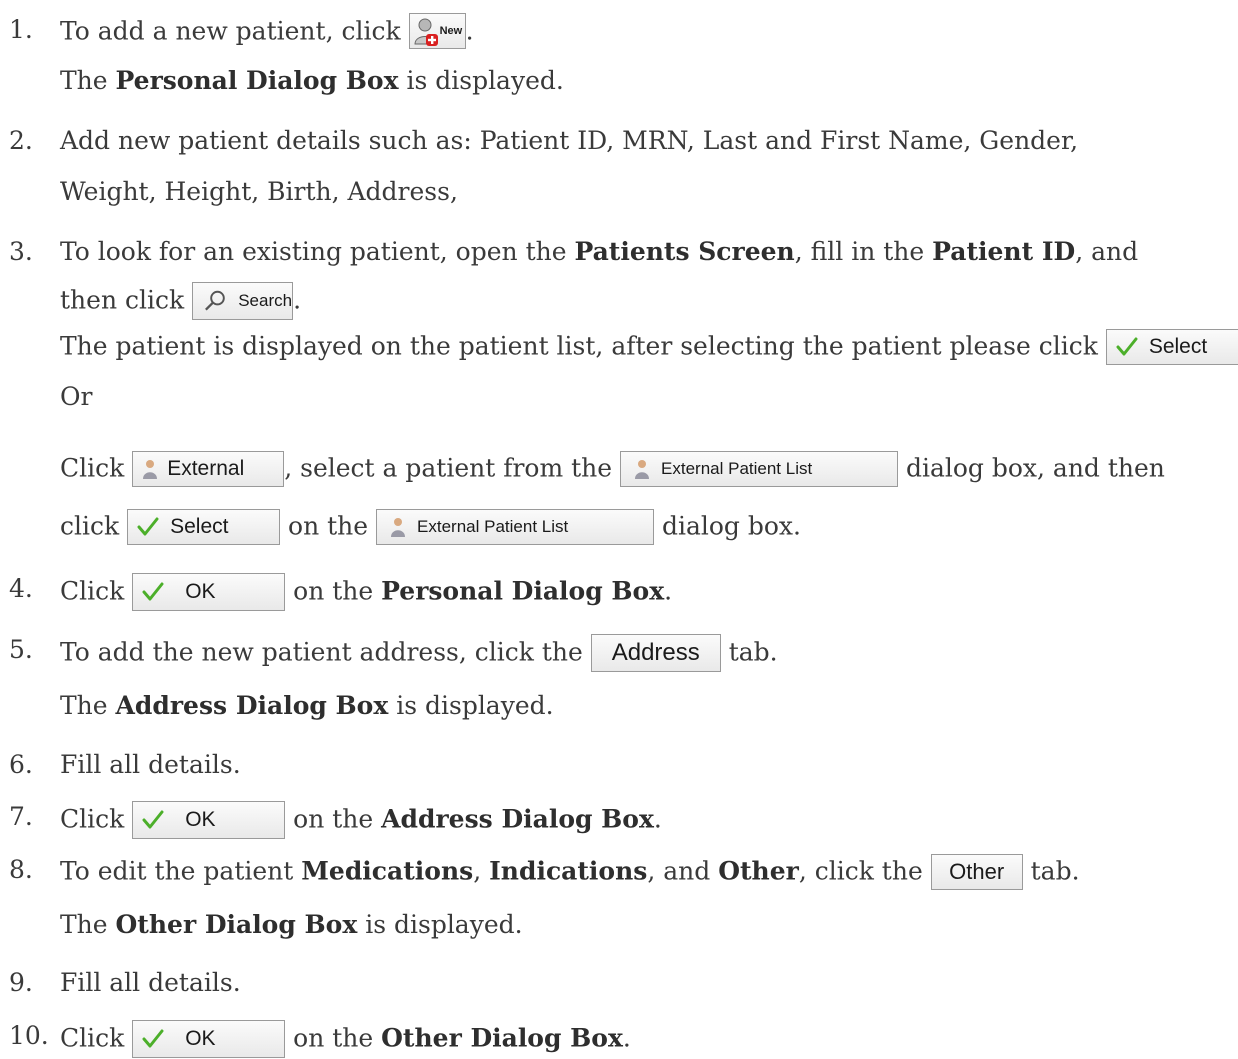 This screenshot has width=1238, height=1059. What do you see at coordinates (976, 872) in the screenshot?
I see `other-tab: Other` at bounding box center [976, 872].